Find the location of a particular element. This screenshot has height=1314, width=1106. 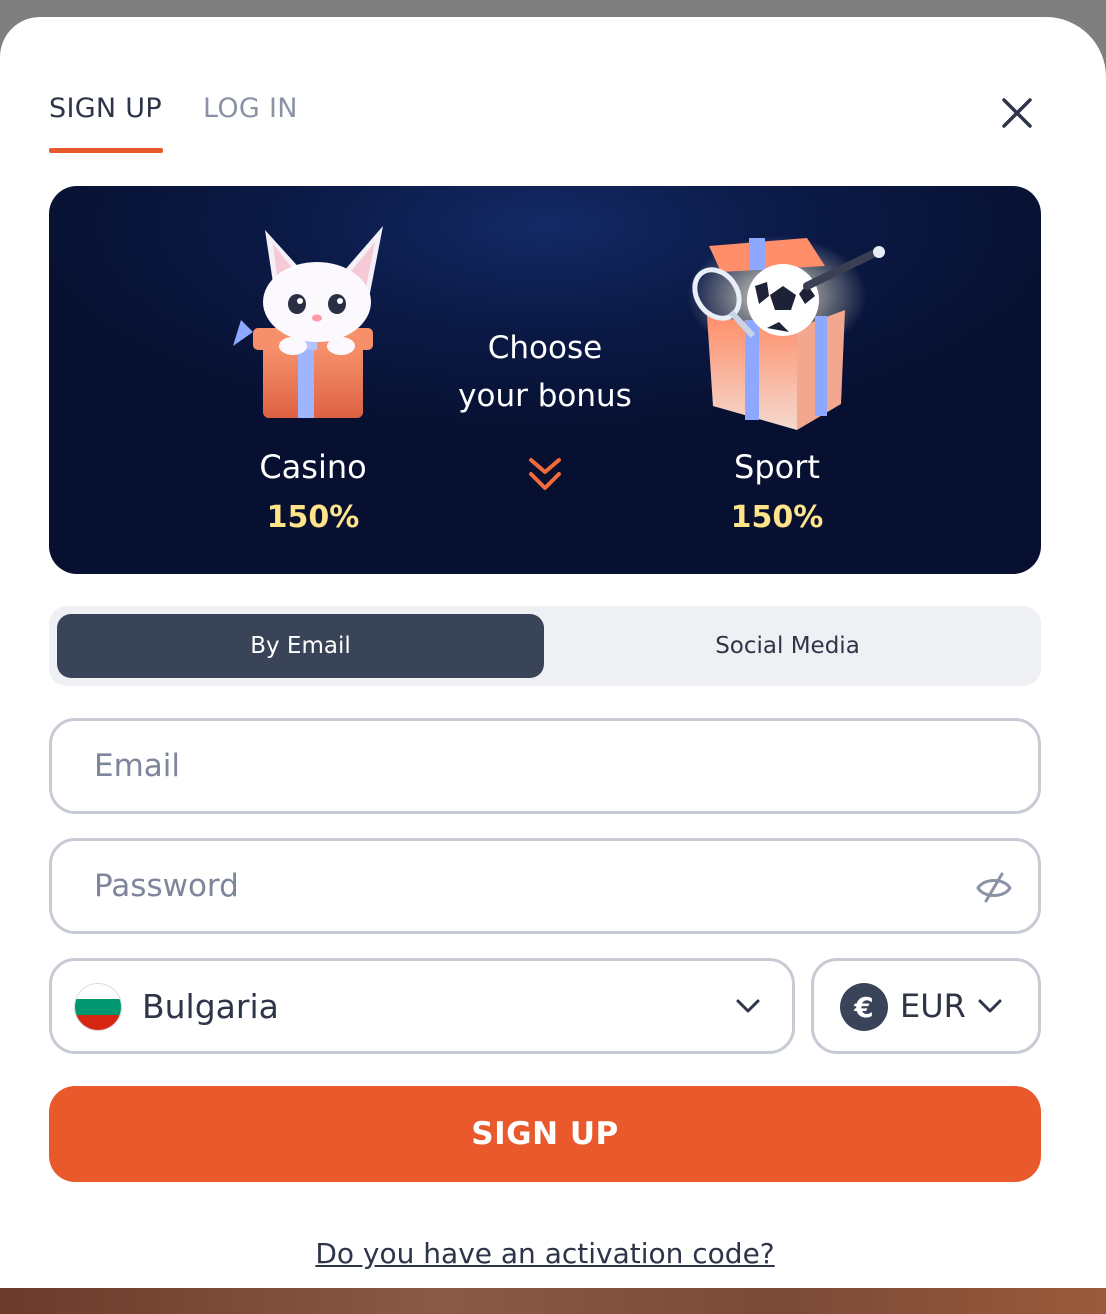

by-email-button: By Email is located at coordinates (300, 646).